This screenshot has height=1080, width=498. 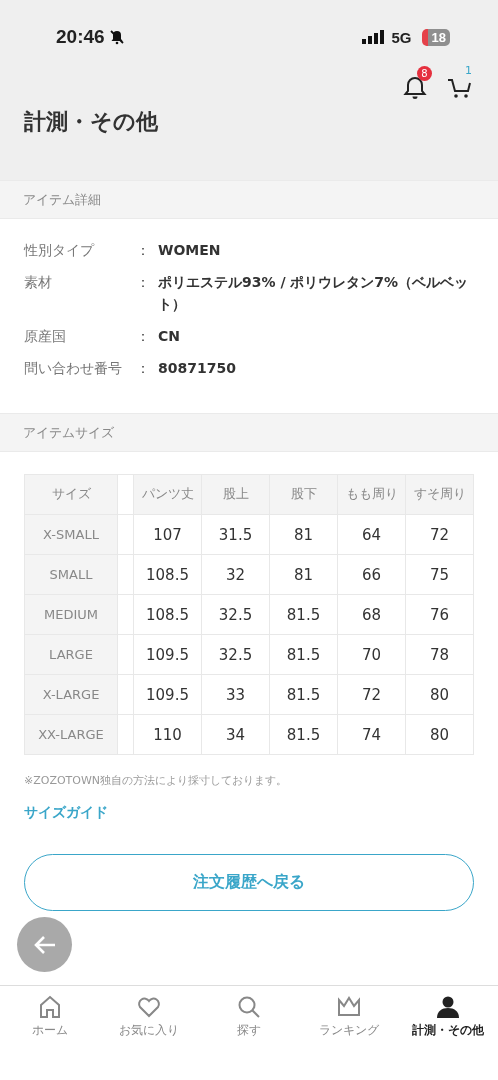 What do you see at coordinates (371, 654) in the screenshot?
I see `table-cell: 70` at bounding box center [371, 654].